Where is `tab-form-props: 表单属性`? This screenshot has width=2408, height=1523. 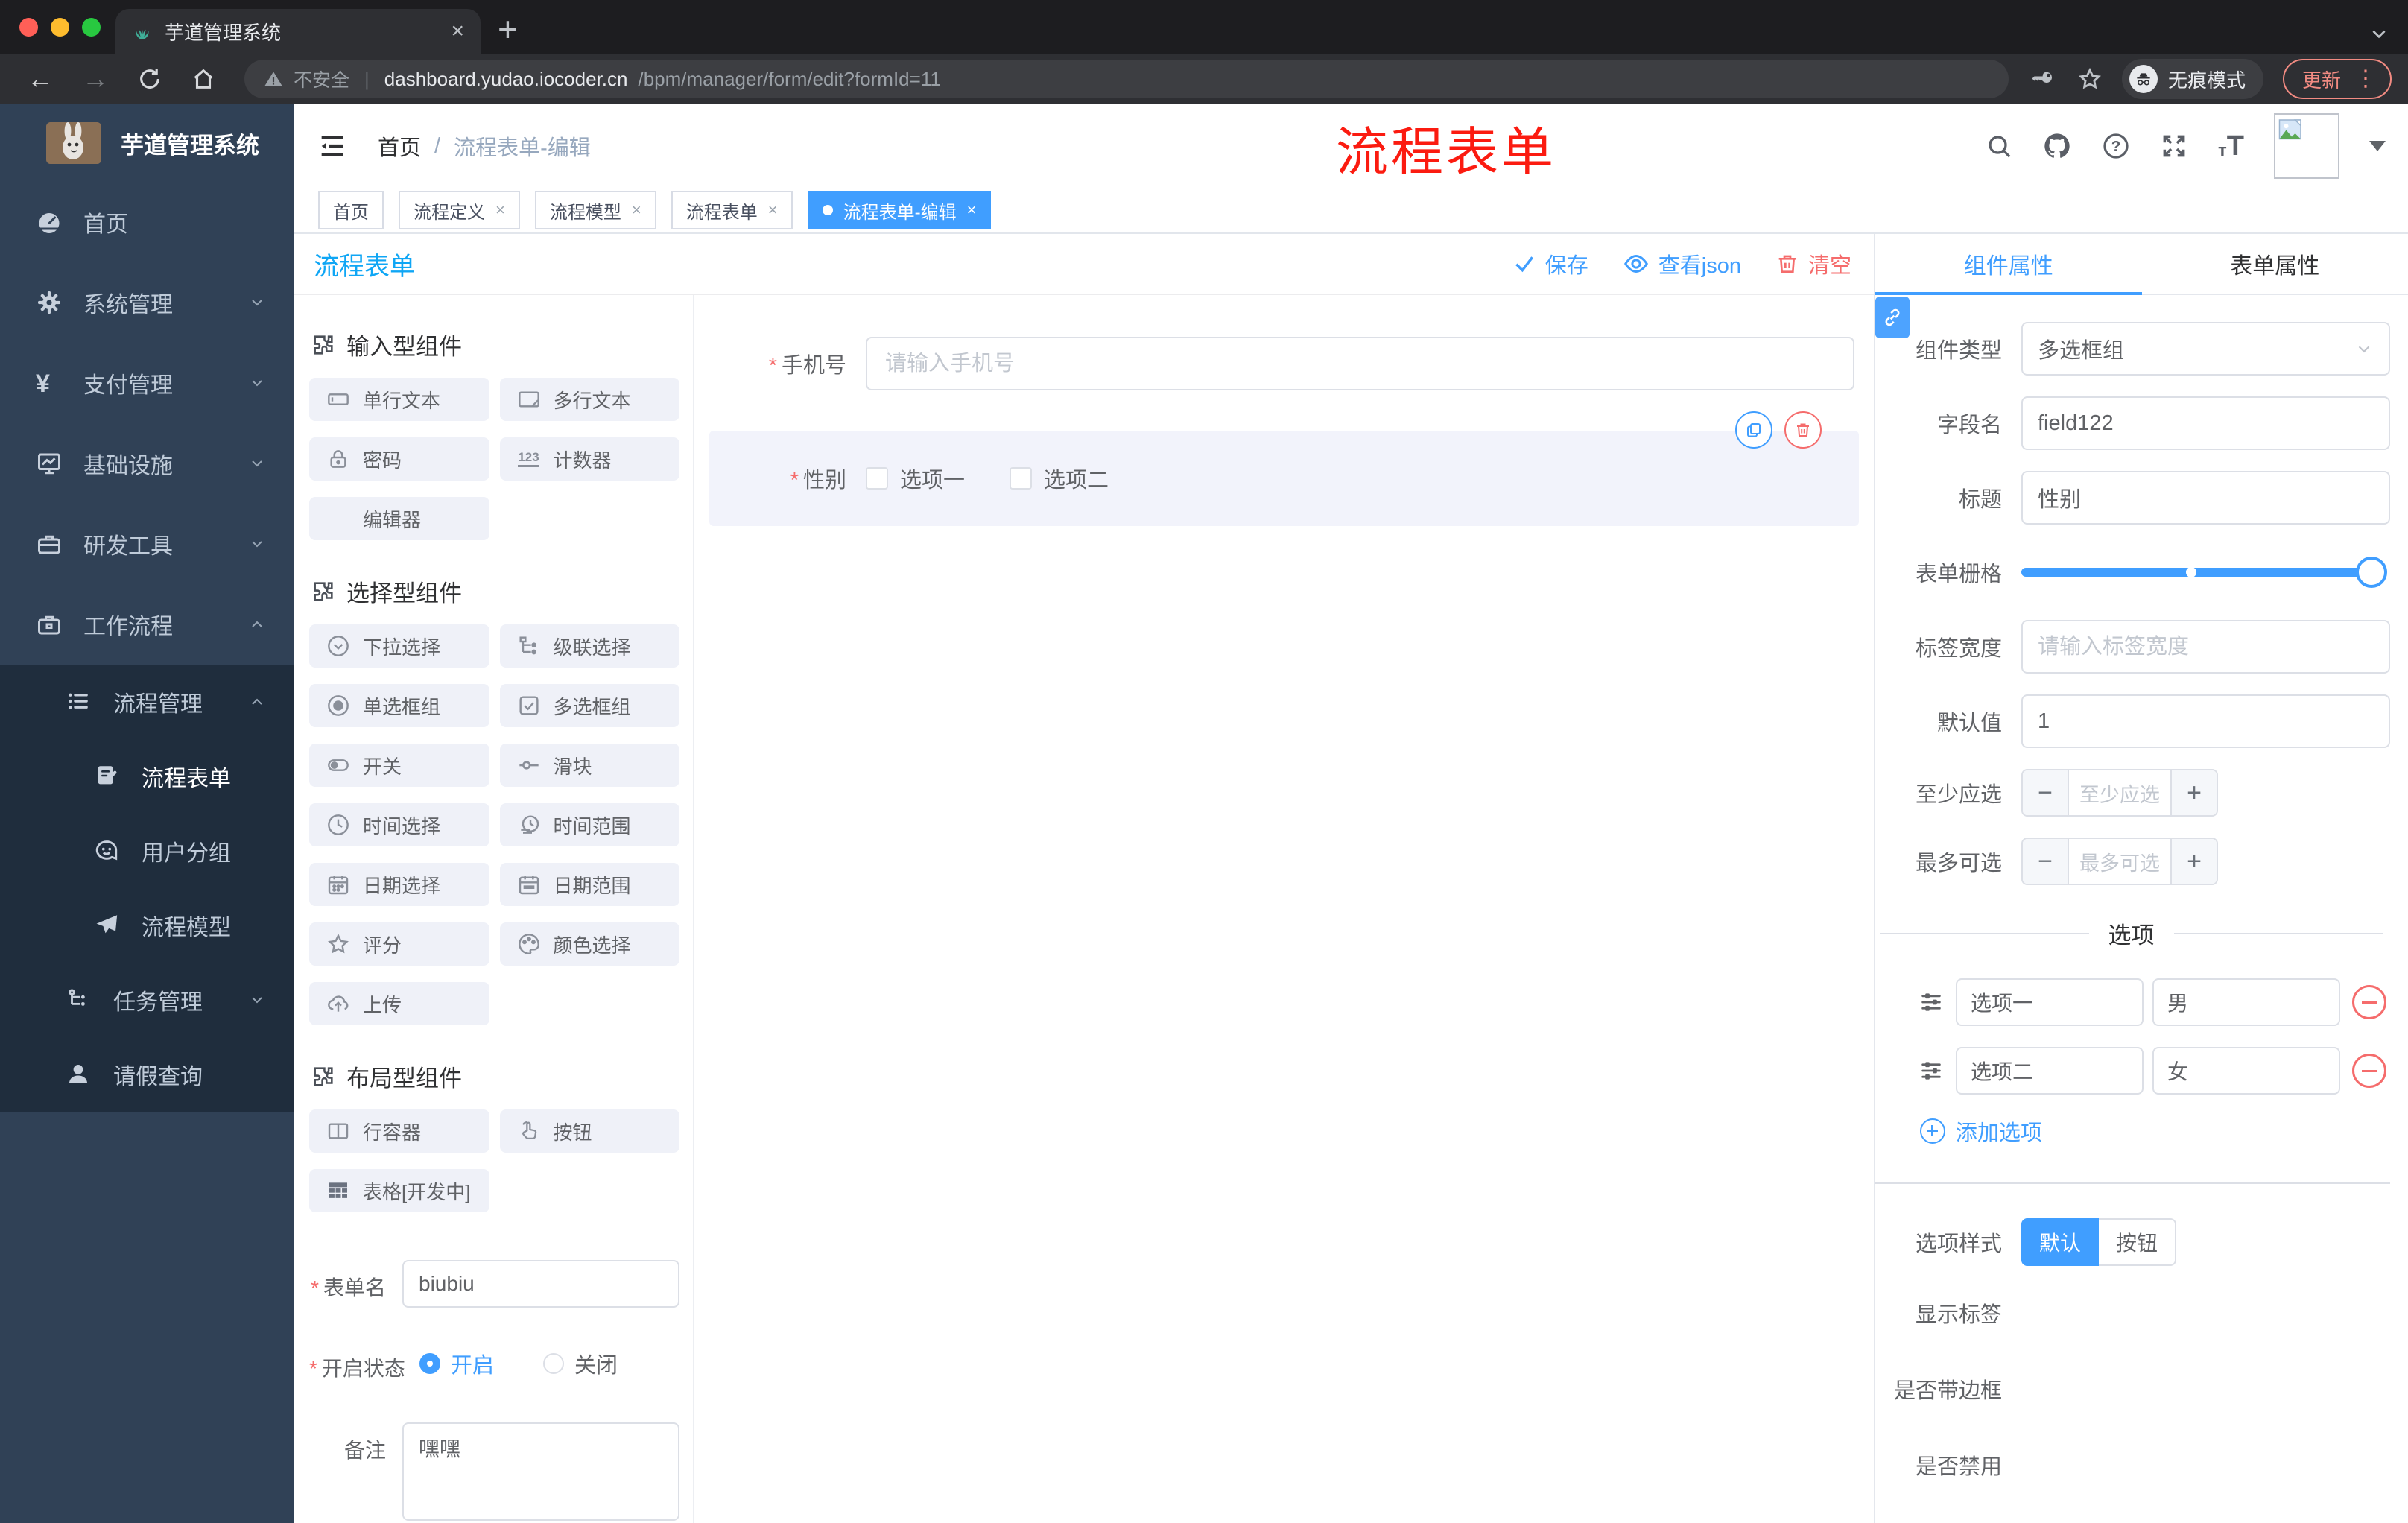 tab-form-props: 表单属性 is located at coordinates (2275, 264).